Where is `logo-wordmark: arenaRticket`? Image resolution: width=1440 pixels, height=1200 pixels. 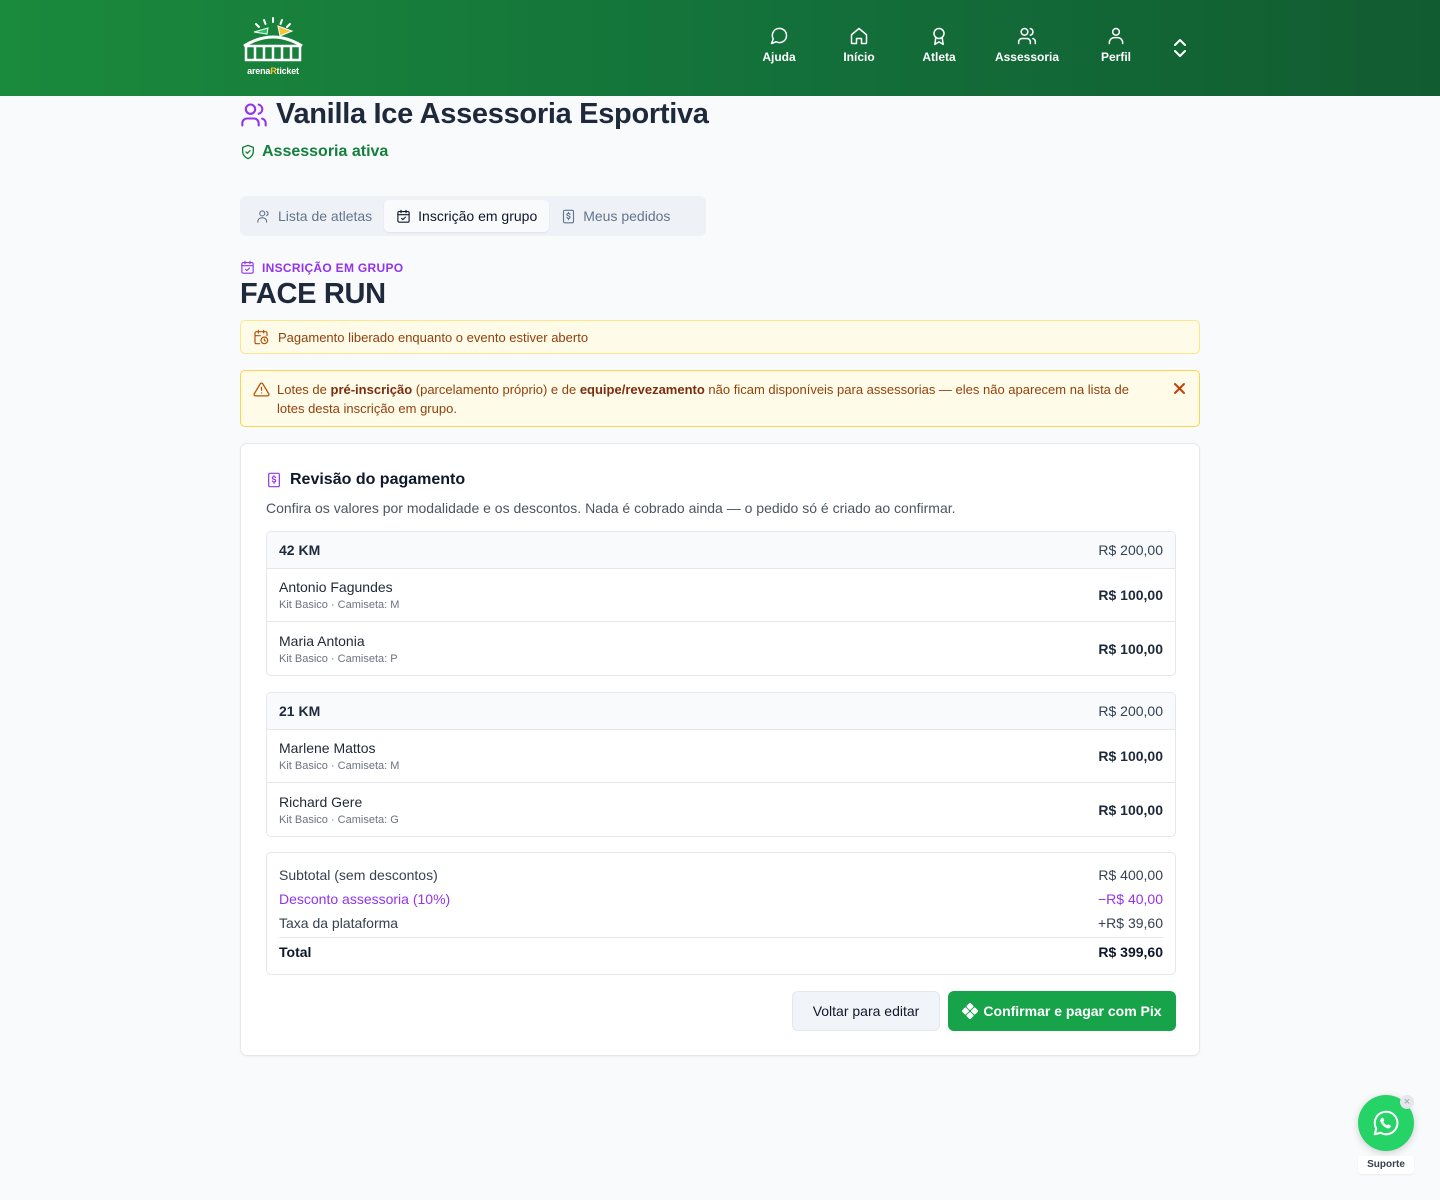 logo-wordmark: arenaRticket is located at coordinates (273, 71).